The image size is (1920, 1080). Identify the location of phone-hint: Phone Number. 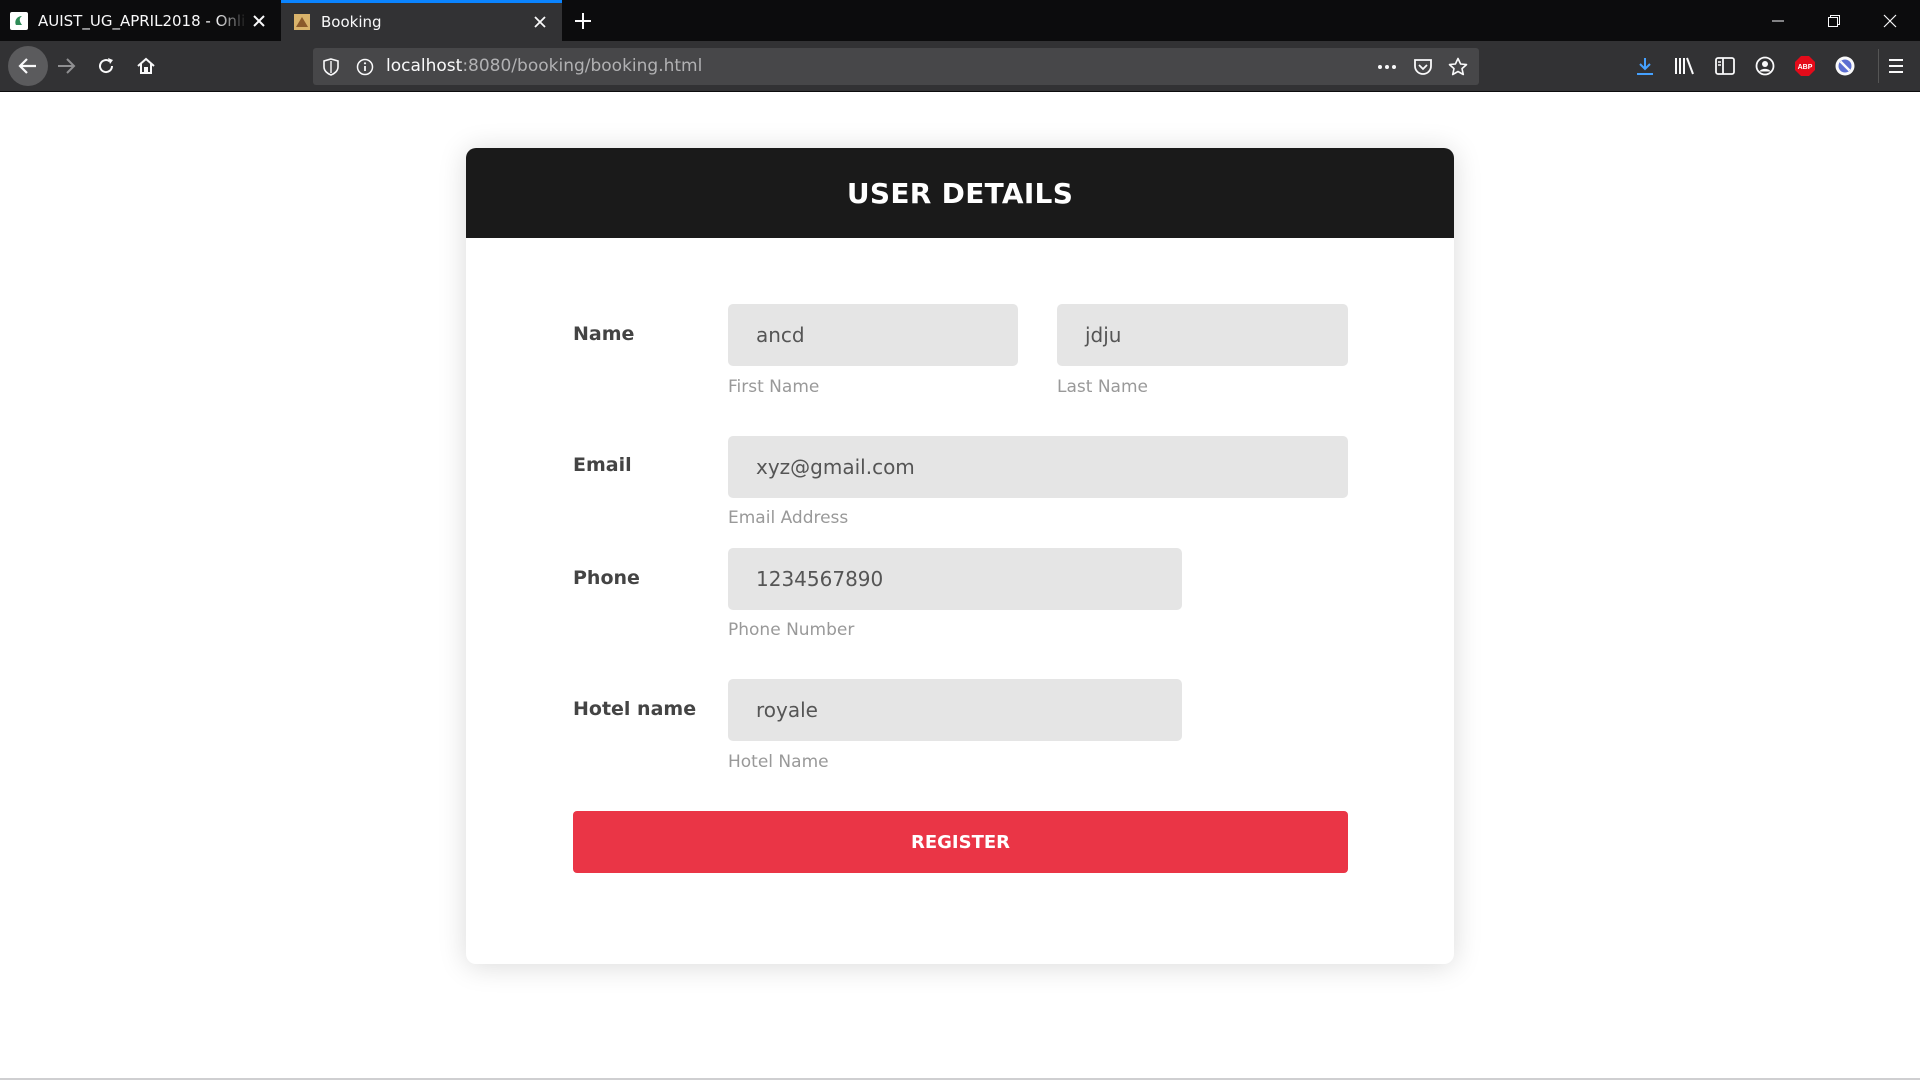
(791, 630).